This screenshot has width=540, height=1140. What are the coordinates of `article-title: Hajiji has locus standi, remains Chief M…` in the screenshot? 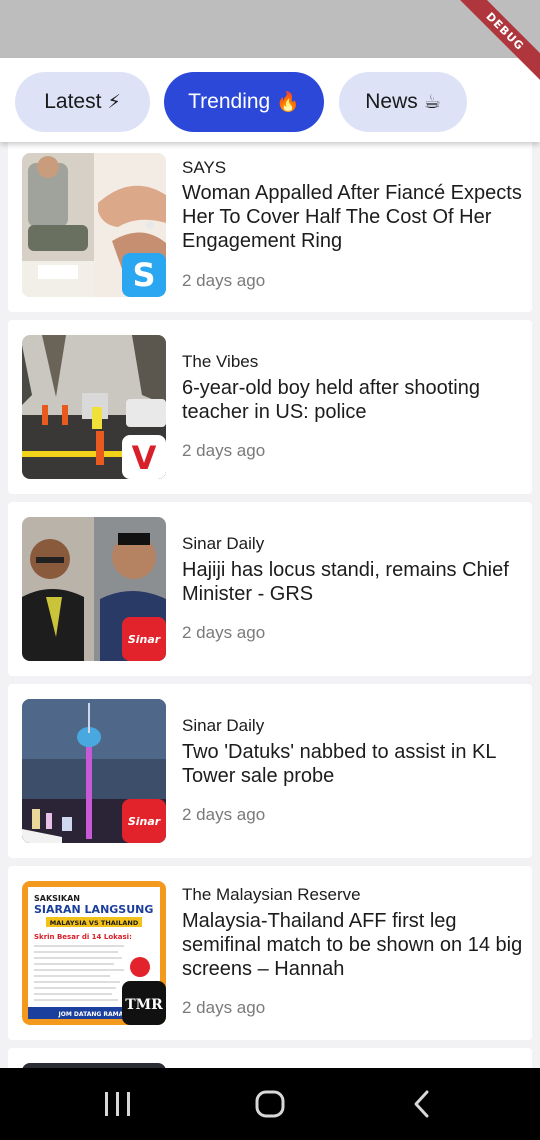 It's located at (354, 582).